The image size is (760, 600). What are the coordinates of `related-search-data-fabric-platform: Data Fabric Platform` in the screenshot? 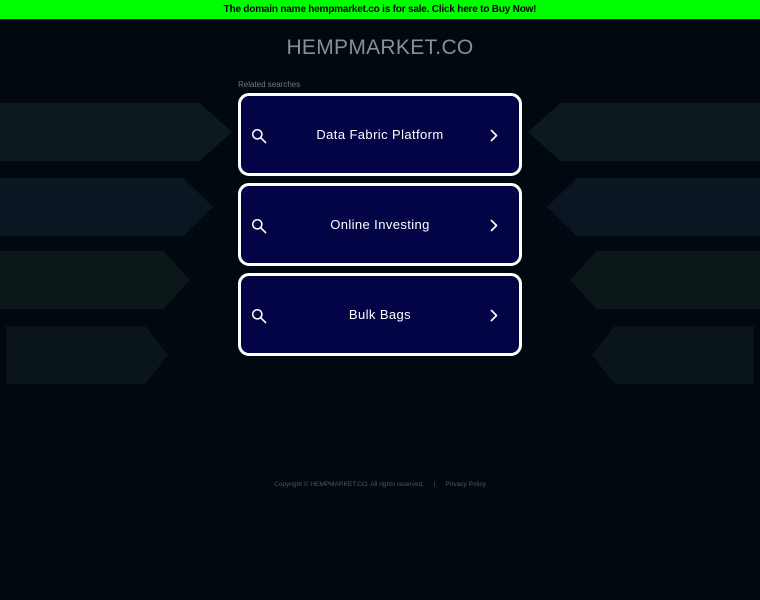 It's located at (380, 134).